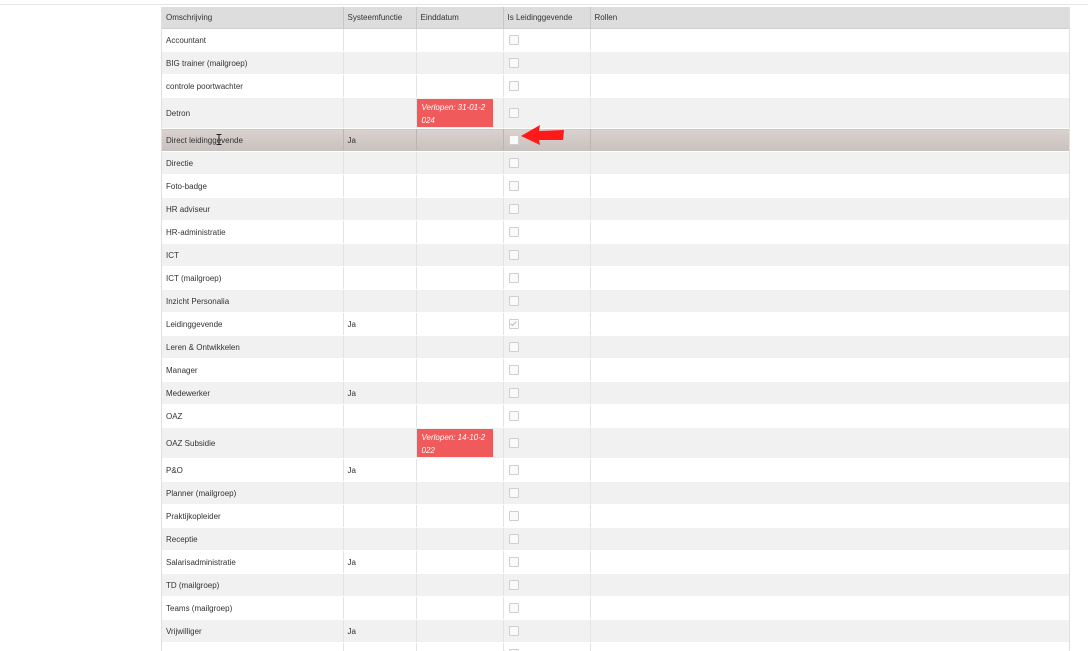  What do you see at coordinates (615, 140) in the screenshot?
I see `table-row: Direct leidinggevende Ja` at bounding box center [615, 140].